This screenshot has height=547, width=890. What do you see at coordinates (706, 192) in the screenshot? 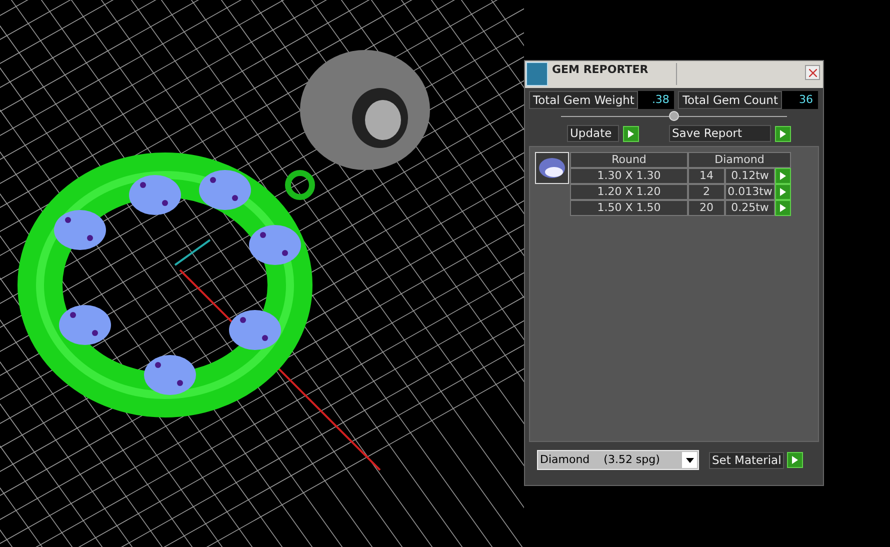
I see `table-cell: 2` at bounding box center [706, 192].